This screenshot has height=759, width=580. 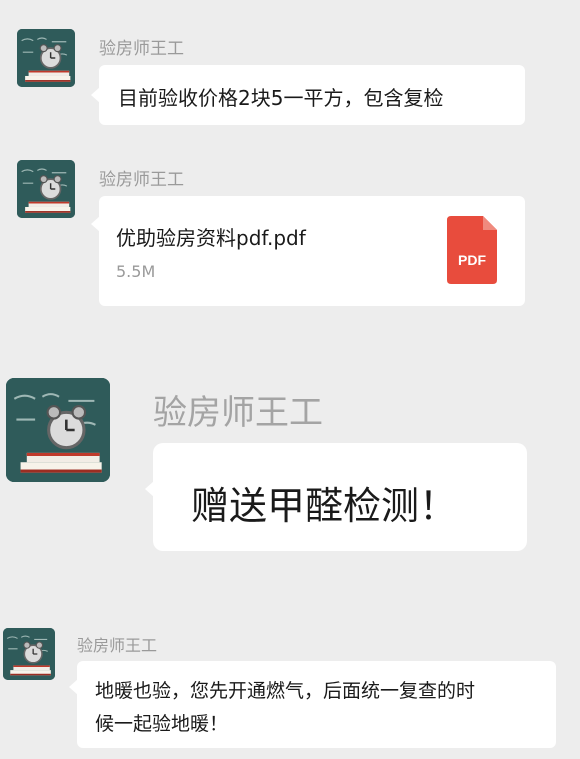 What do you see at coordinates (472, 260) in the screenshot?
I see `pdf-type-label: PDF` at bounding box center [472, 260].